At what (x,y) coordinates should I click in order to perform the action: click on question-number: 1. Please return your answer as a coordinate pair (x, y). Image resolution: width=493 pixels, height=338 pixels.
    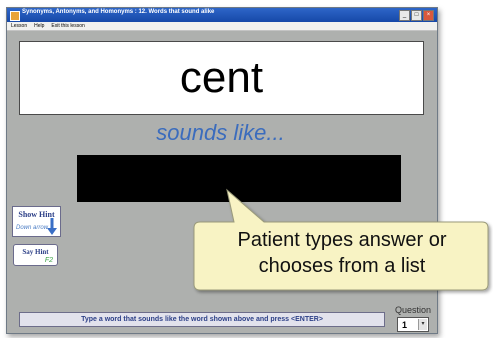
    Looking at the image, I should click on (405, 325).